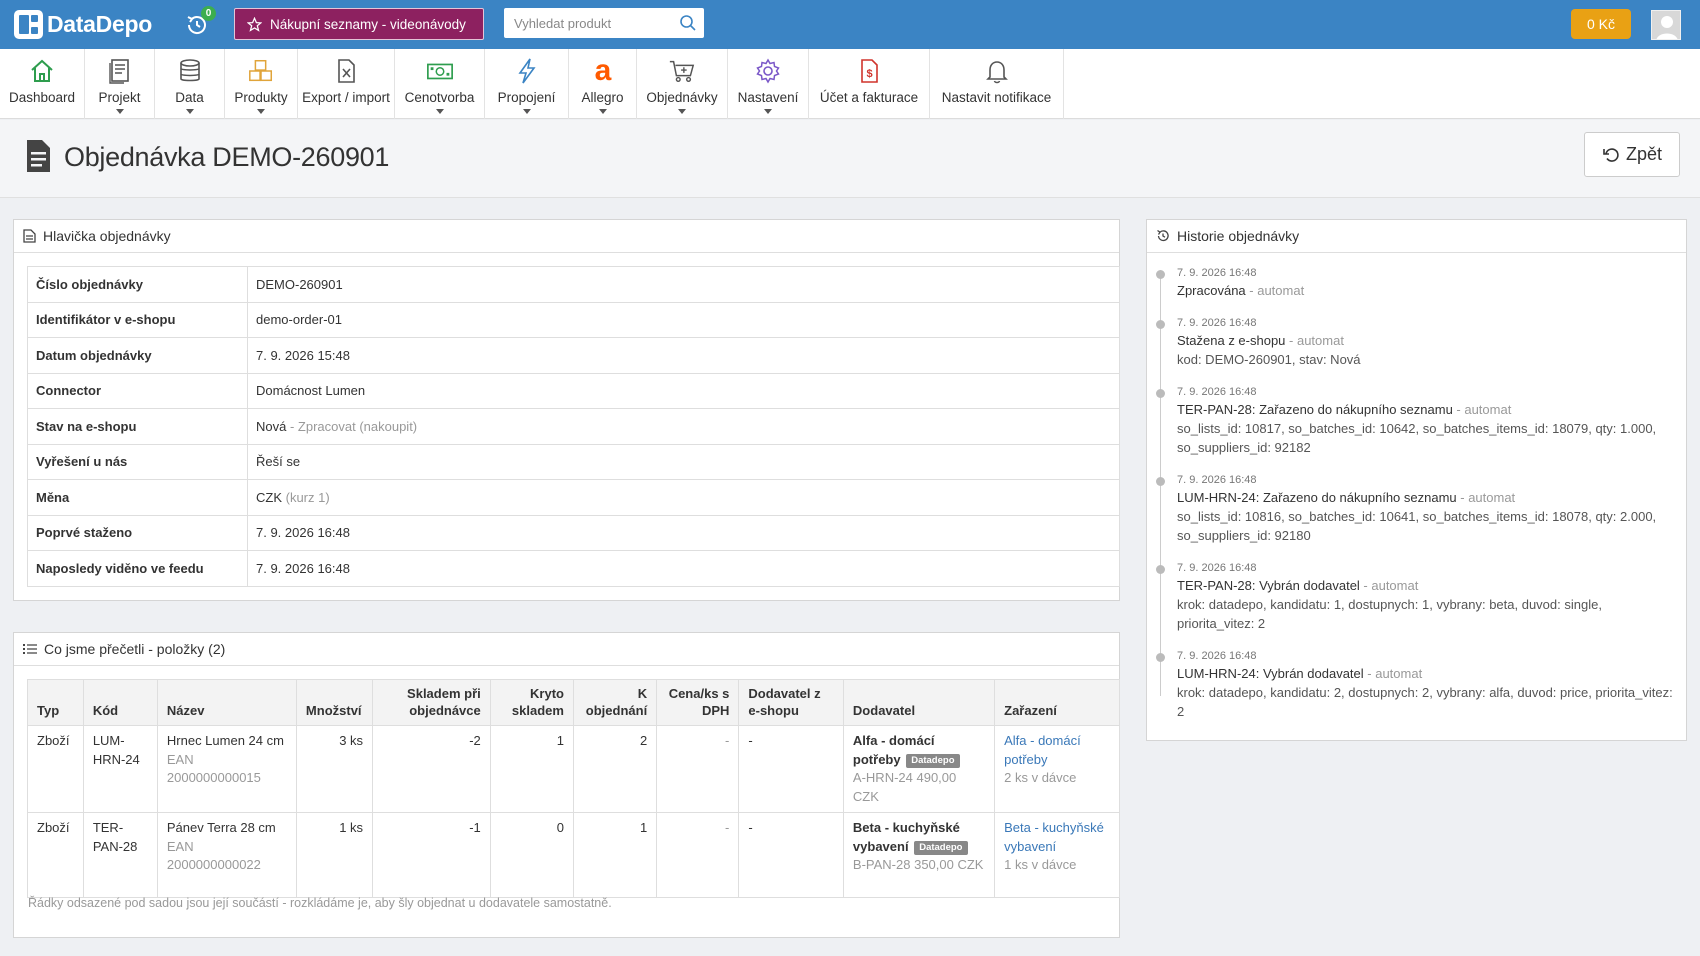  What do you see at coordinates (683, 461) in the screenshot?
I see `row-value-cell: Řeší se` at bounding box center [683, 461].